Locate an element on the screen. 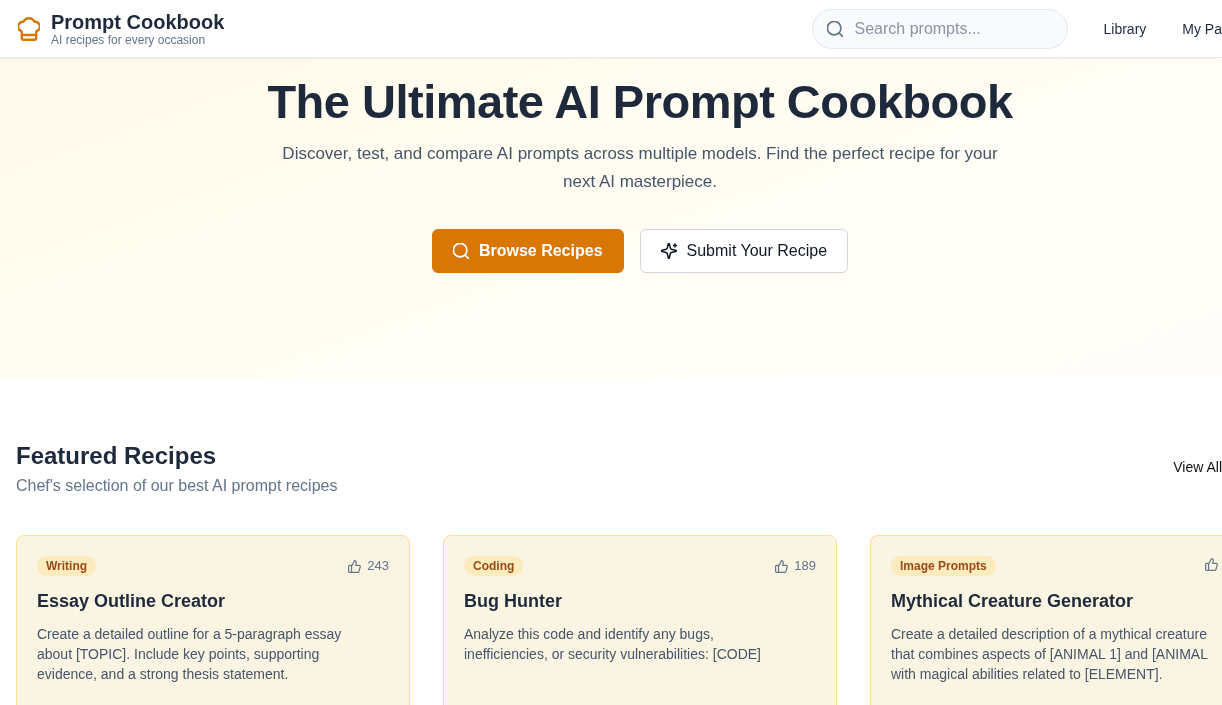  site-title: Prompt Cookbook is located at coordinates (138, 21).